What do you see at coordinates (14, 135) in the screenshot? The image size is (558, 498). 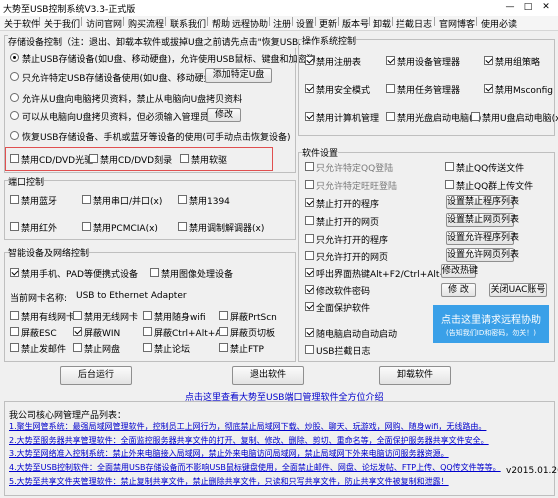 I see `radio-restore-usb` at bounding box center [14, 135].